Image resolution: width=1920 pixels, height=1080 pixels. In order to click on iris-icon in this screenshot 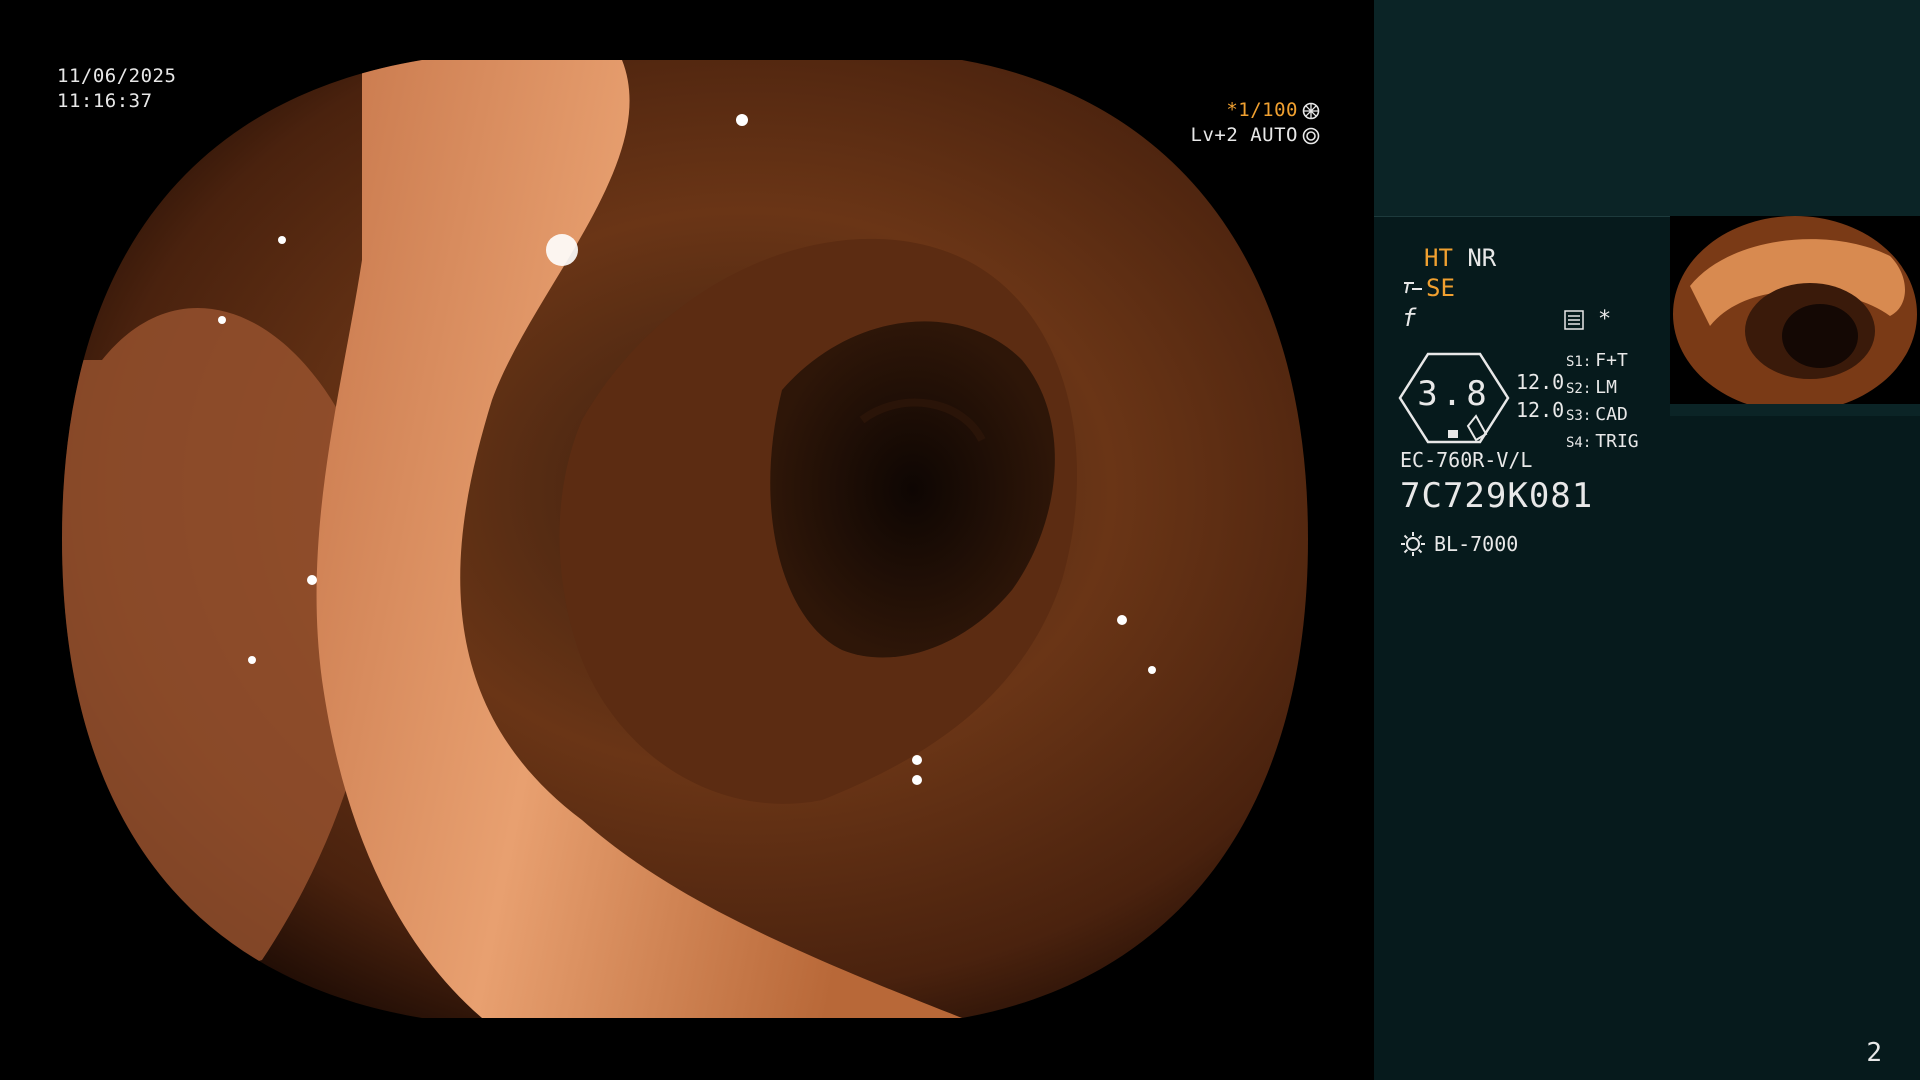, I will do `click(1311, 135)`.